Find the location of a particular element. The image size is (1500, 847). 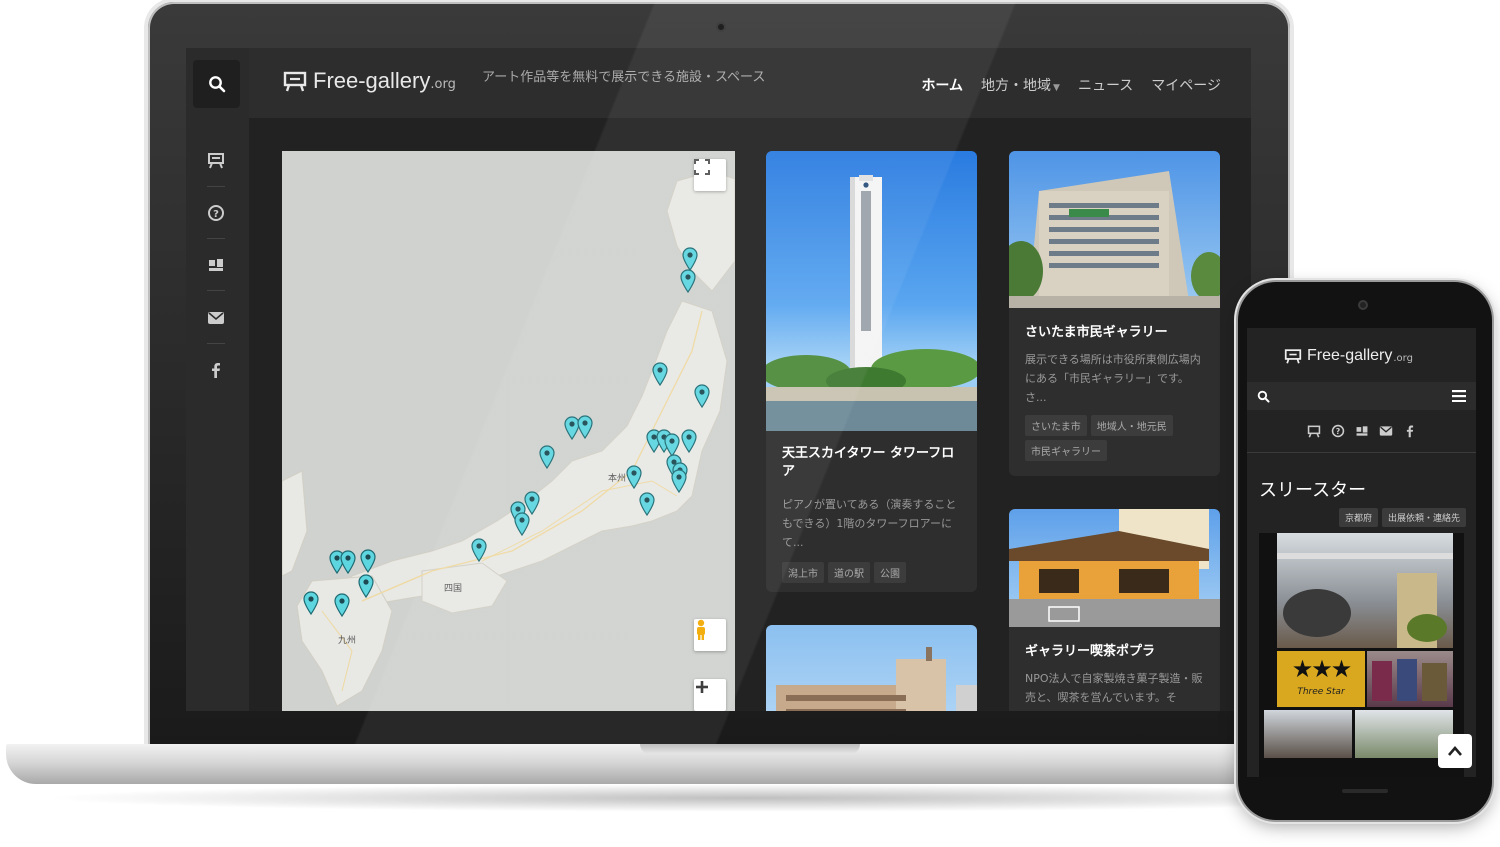

map-label-kyushu: 九州 is located at coordinates (347, 641).